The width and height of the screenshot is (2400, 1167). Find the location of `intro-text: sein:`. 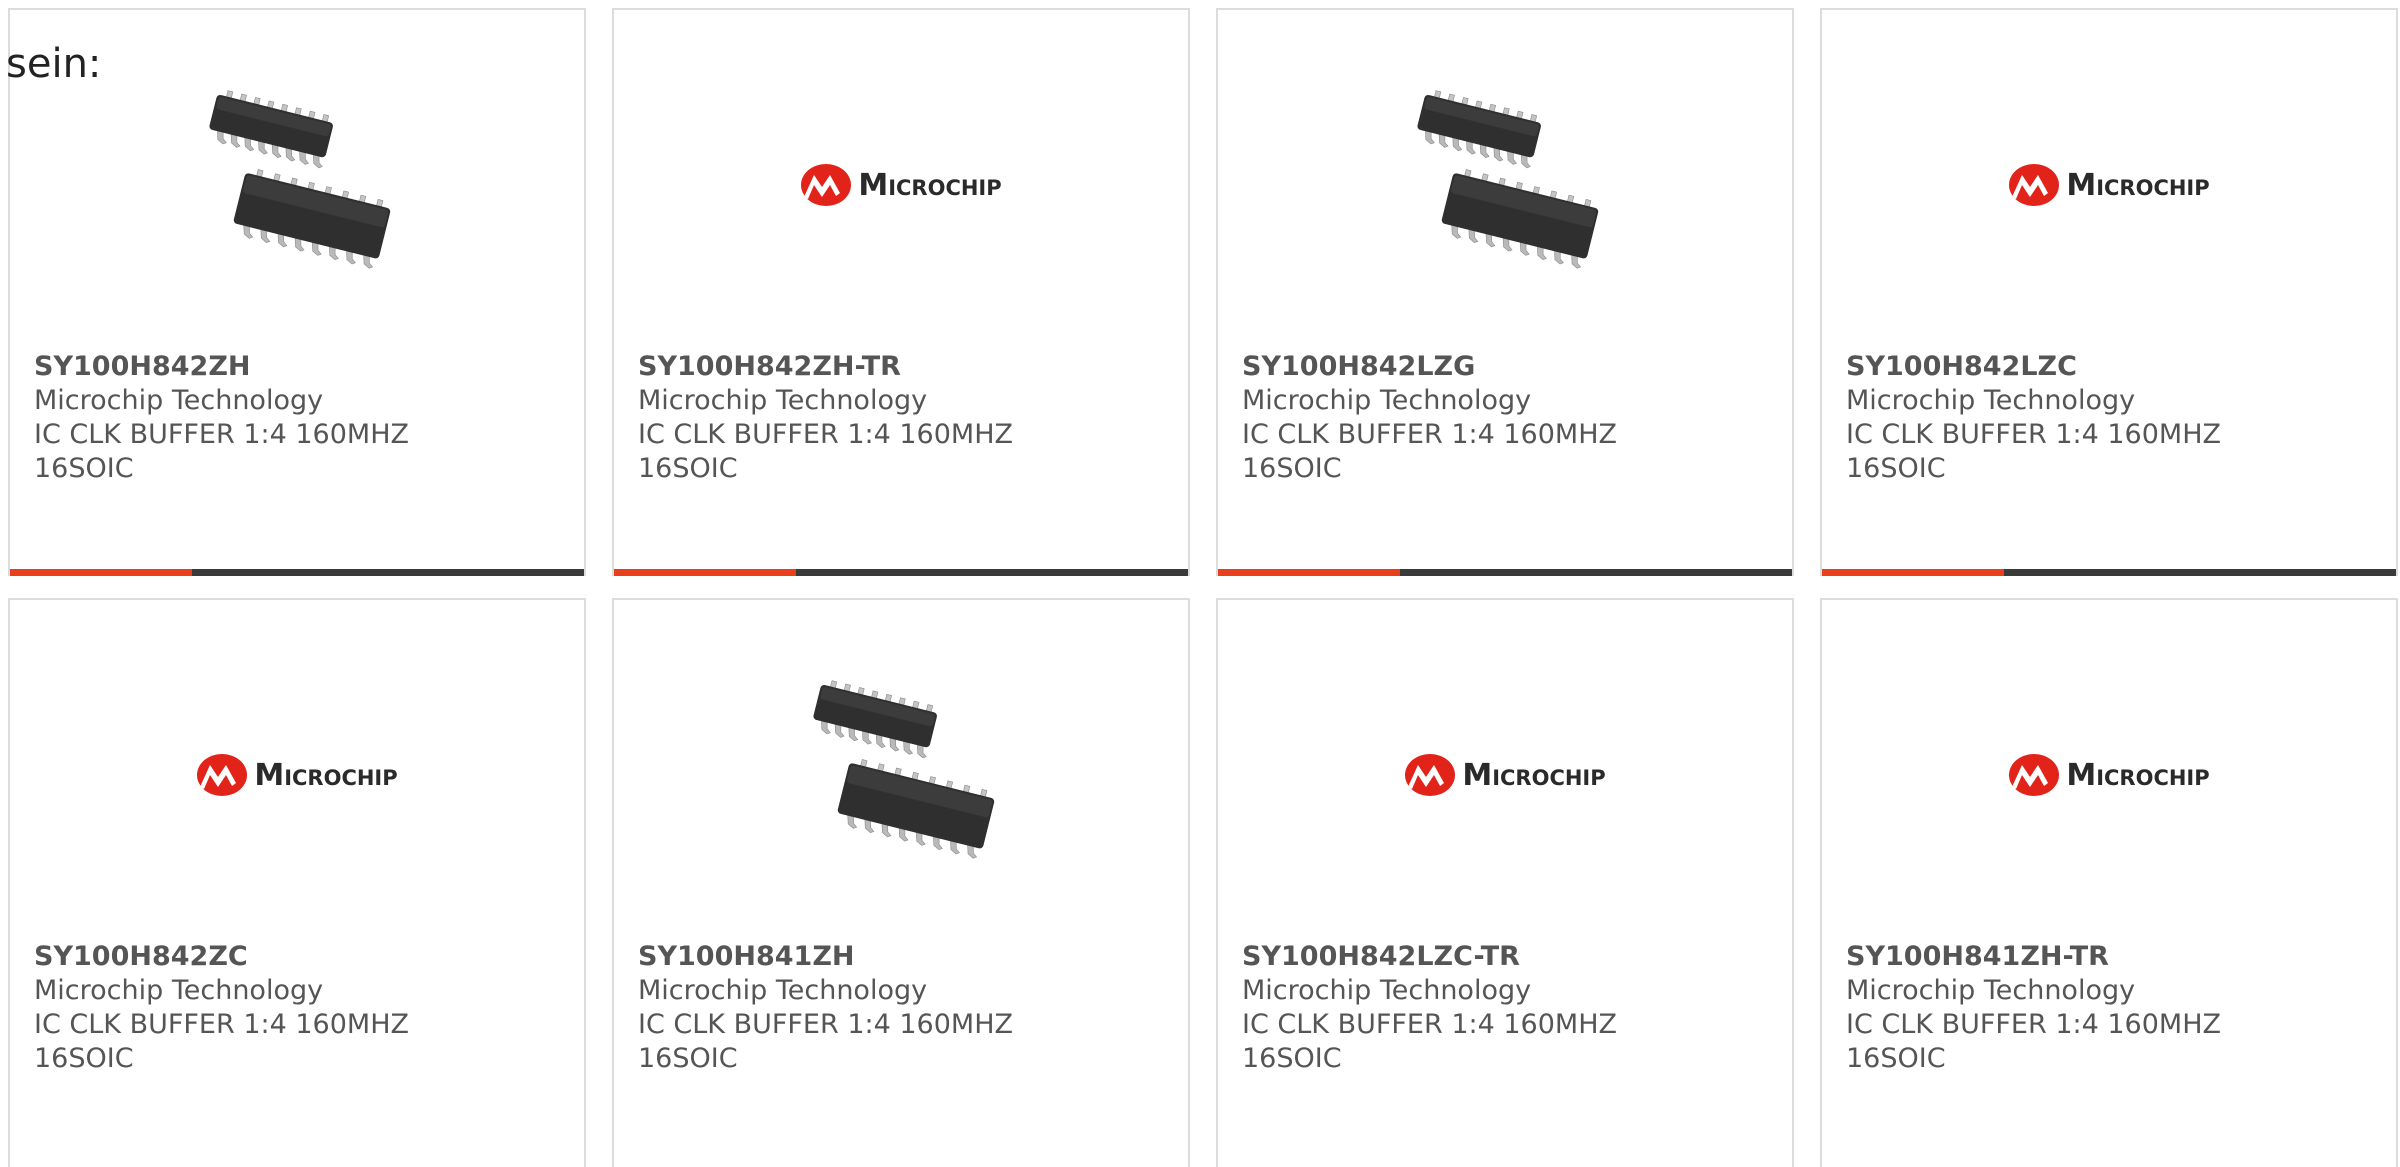

intro-text: sein: is located at coordinates (54, 64).